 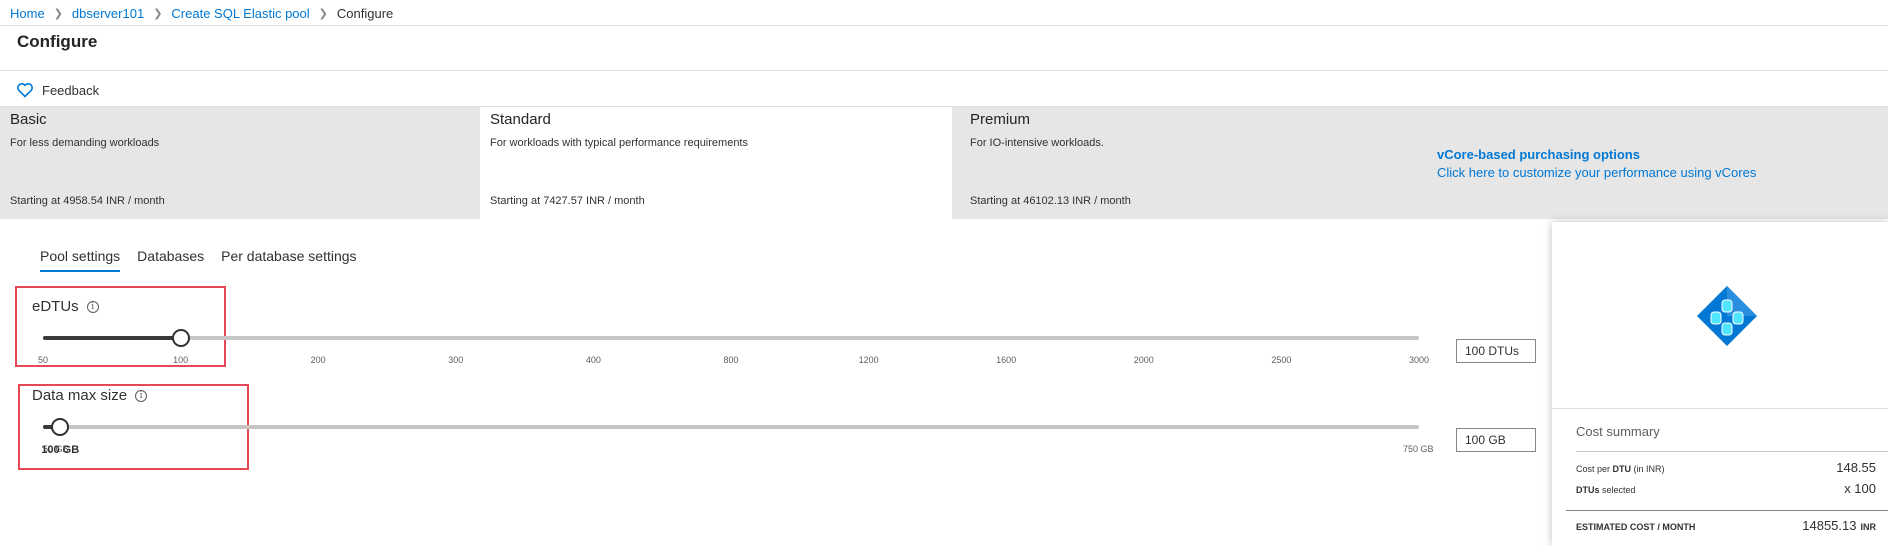 What do you see at coordinates (43, 360) in the screenshot?
I see `edtu-tick-label: 50` at bounding box center [43, 360].